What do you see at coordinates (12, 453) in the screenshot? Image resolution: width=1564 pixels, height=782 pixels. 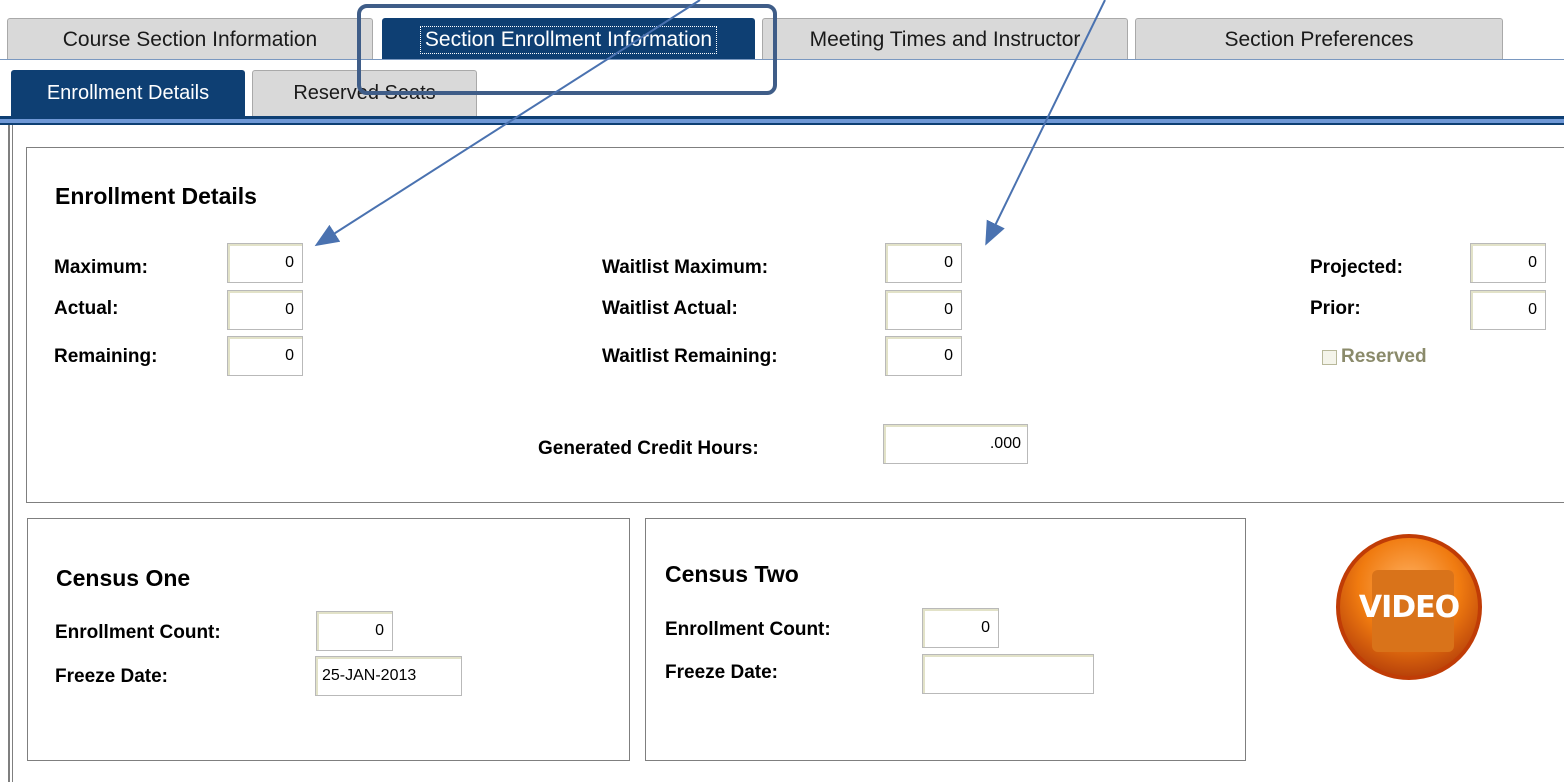 I see `frame-border-inner` at bounding box center [12, 453].